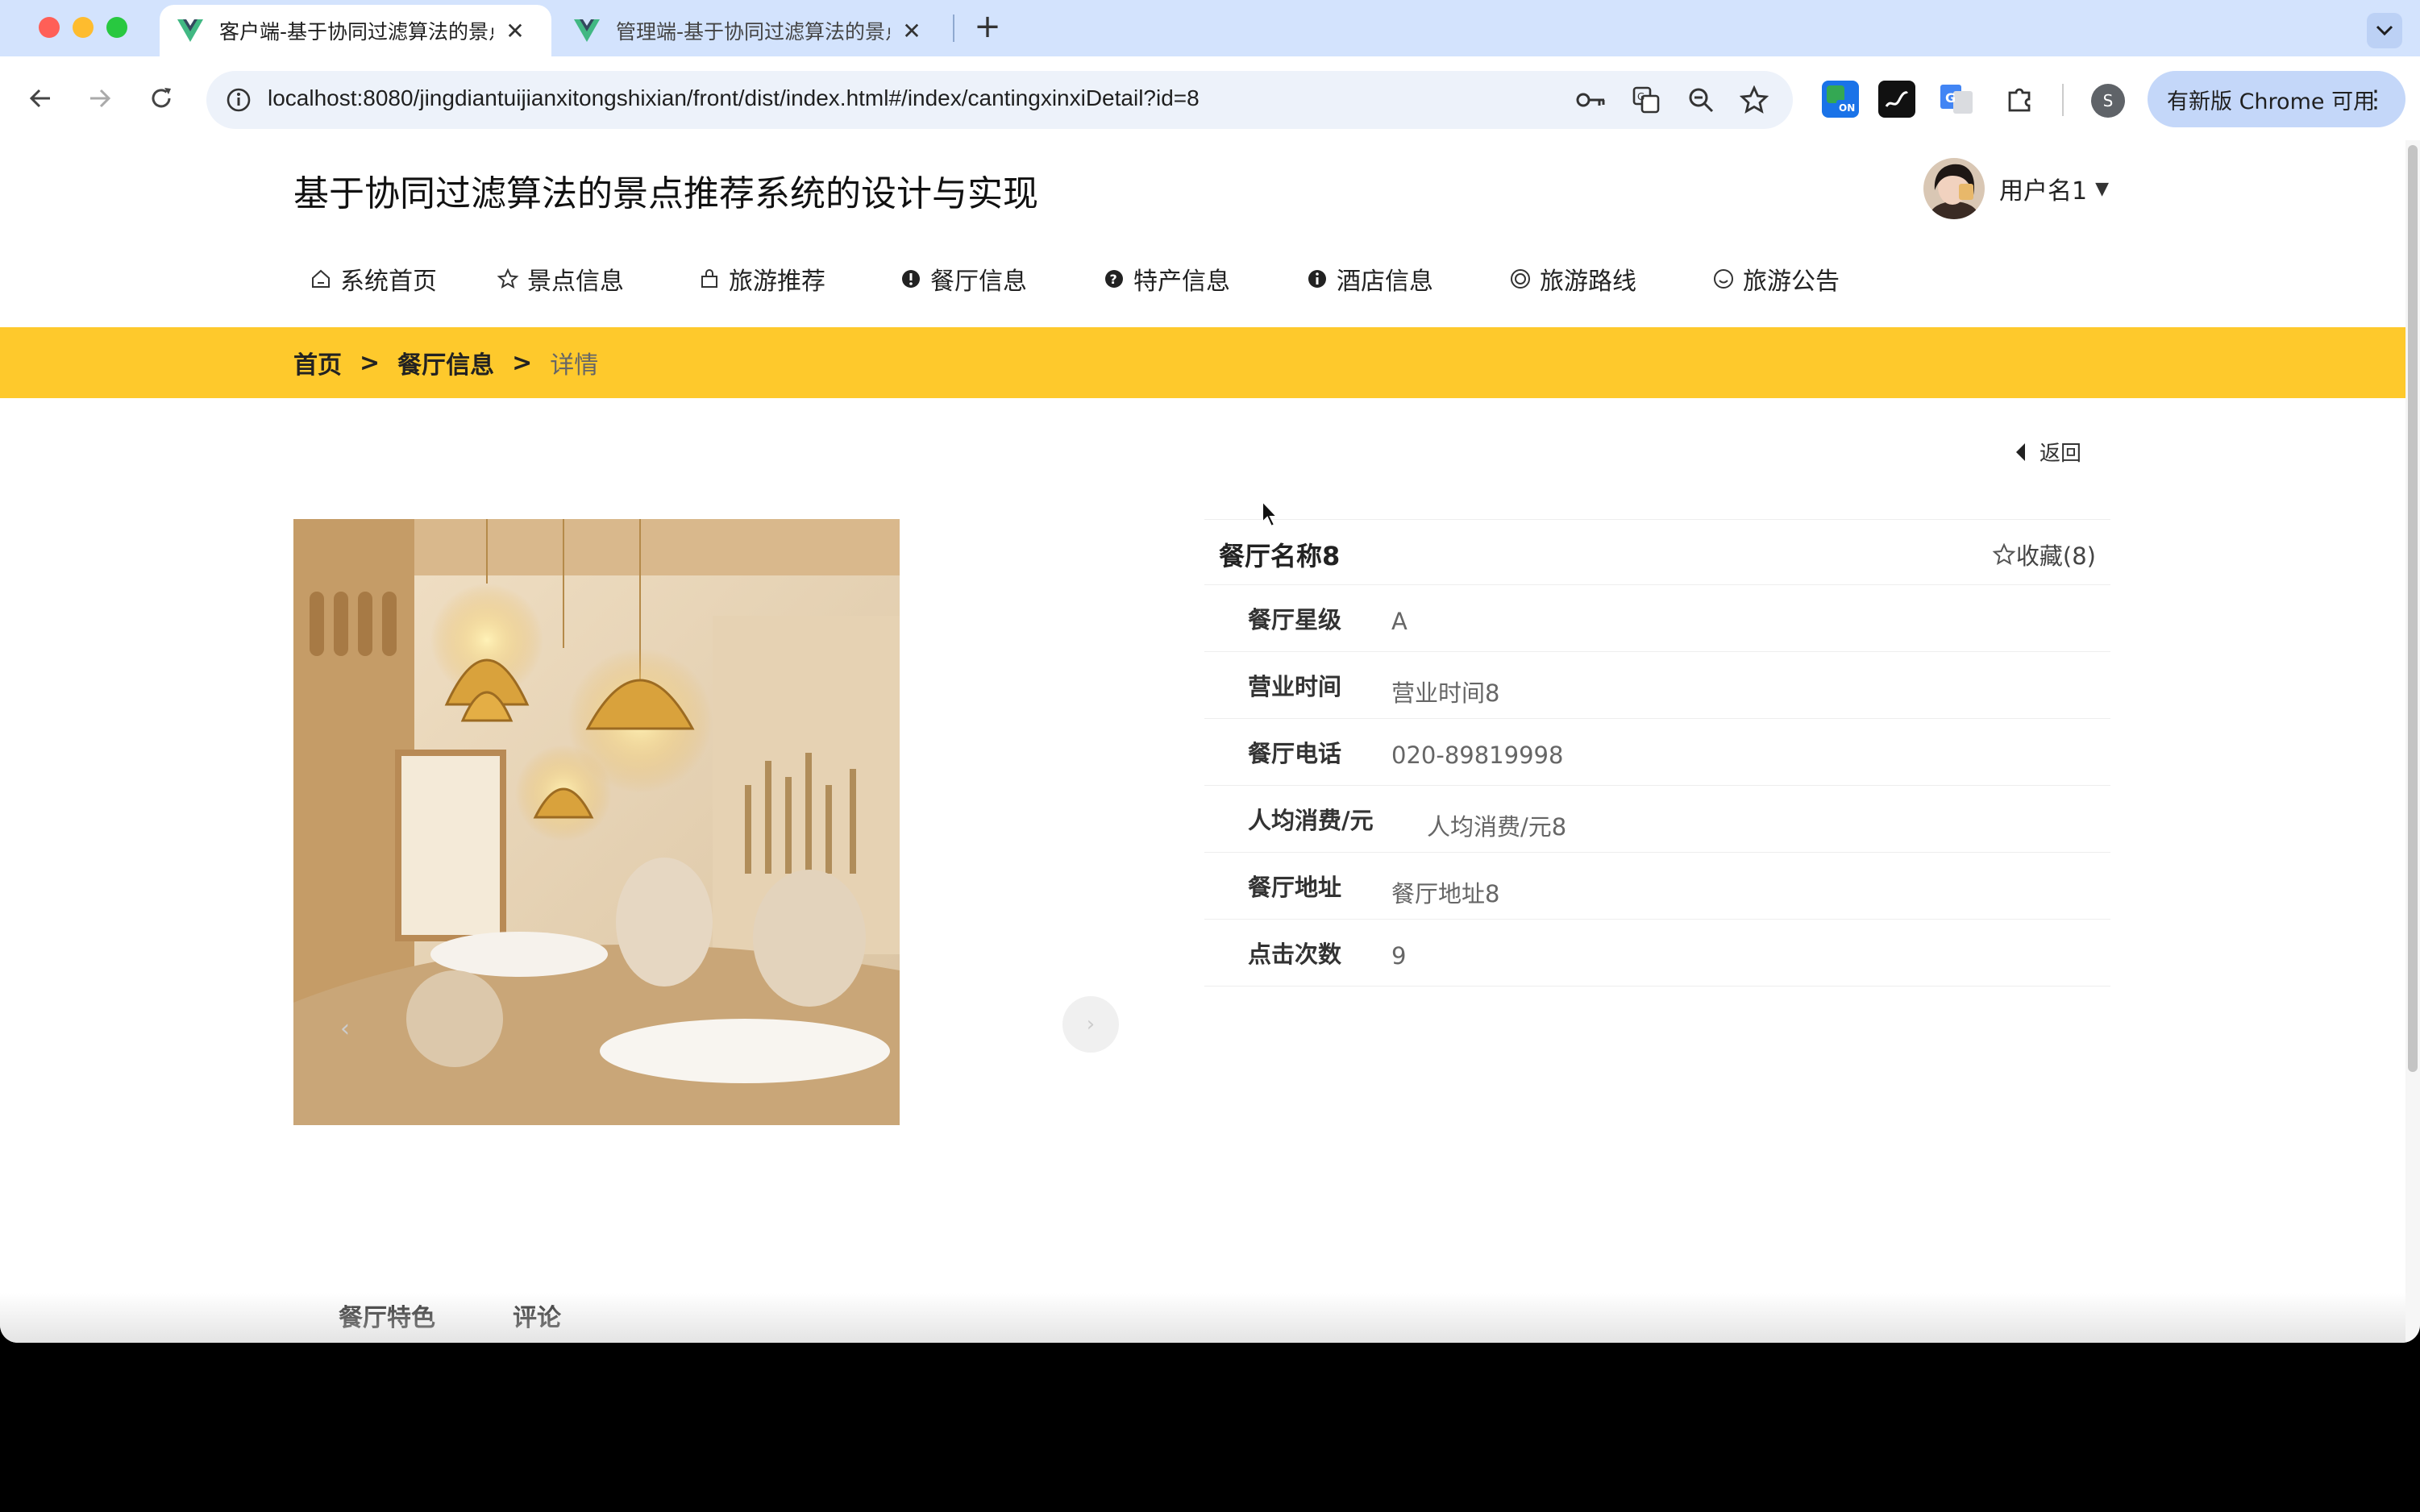  I want to click on back-label: 返回, so click(2061, 454).